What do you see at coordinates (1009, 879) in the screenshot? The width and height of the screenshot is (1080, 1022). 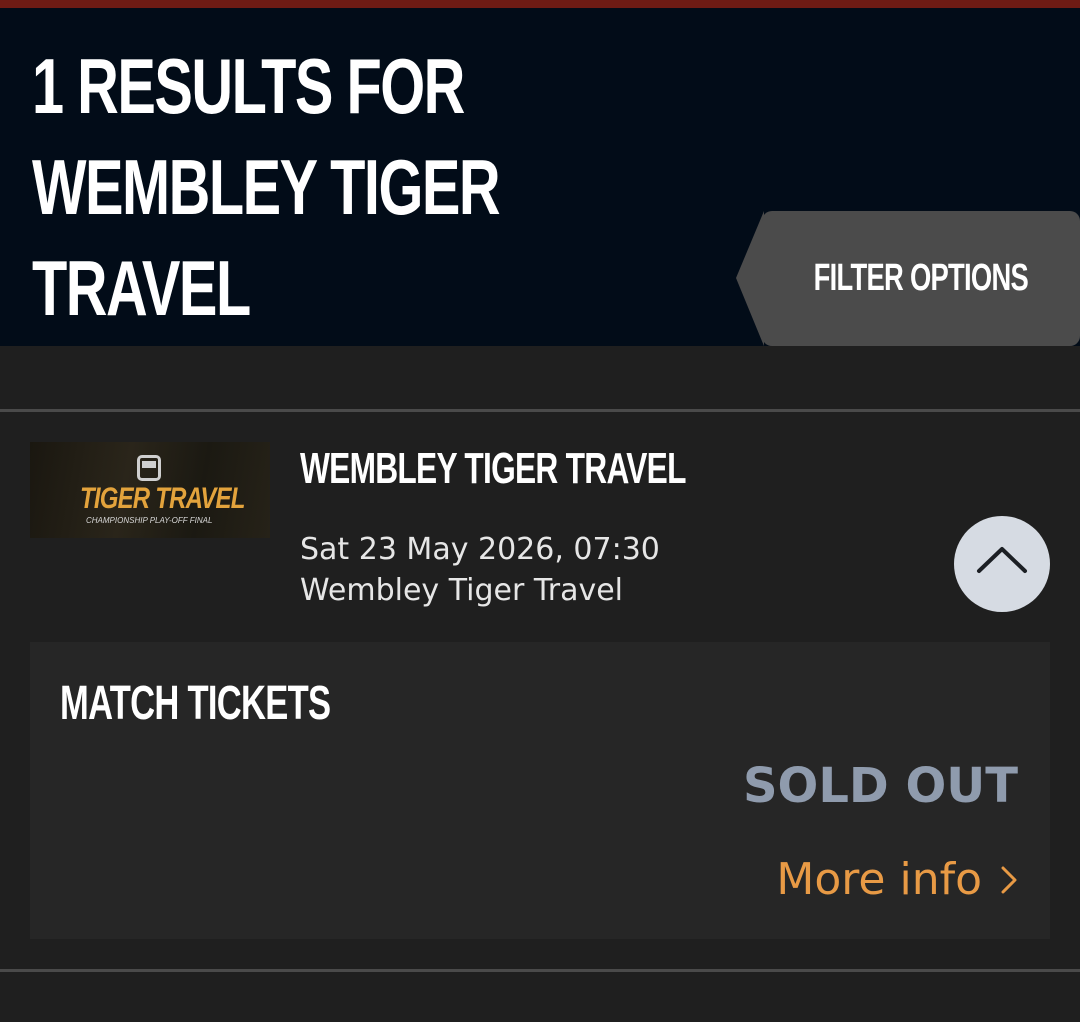 I see `chevron-right-icon` at bounding box center [1009, 879].